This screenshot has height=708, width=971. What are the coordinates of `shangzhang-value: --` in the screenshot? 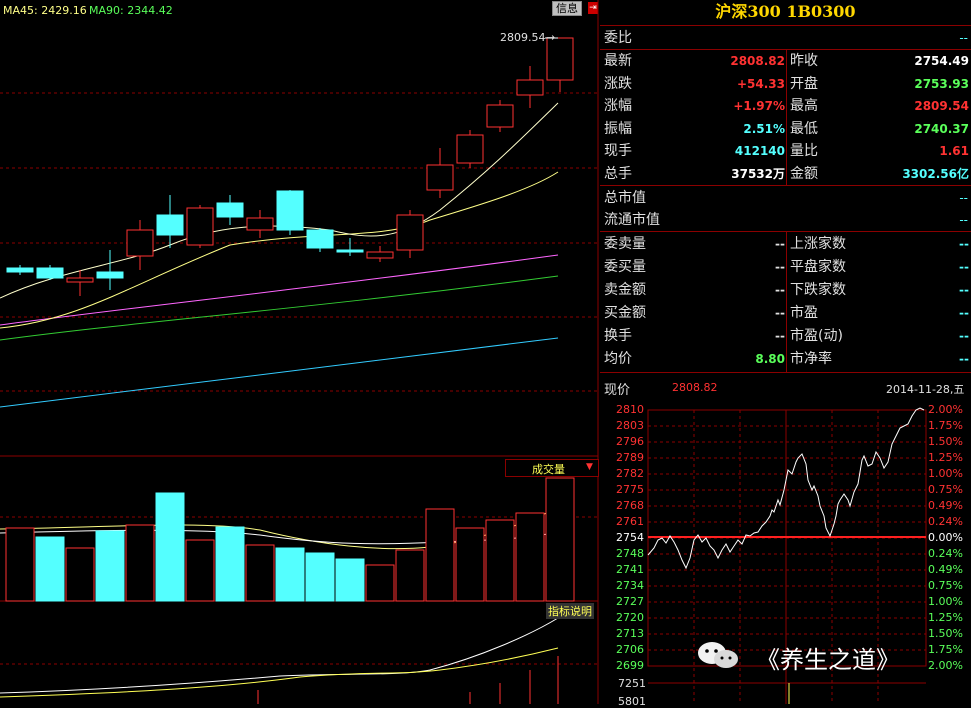 It's located at (964, 244).